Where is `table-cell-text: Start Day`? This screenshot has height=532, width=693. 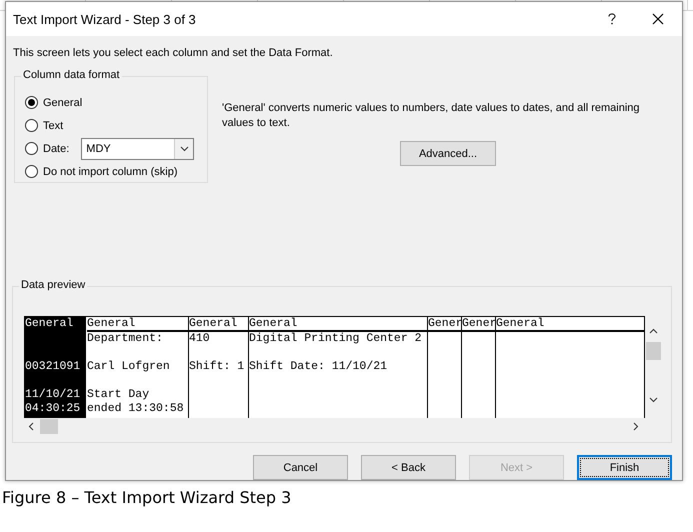
table-cell-text: Start Day is located at coordinates (118, 395).